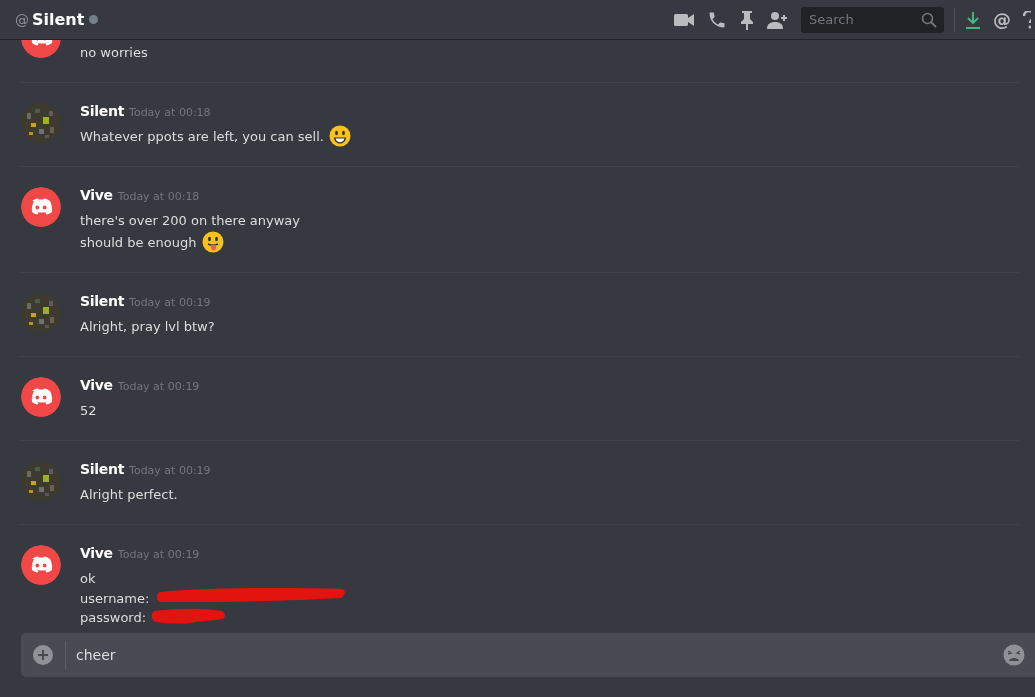  What do you see at coordinates (973, 19) in the screenshot?
I see `download-icon` at bounding box center [973, 19].